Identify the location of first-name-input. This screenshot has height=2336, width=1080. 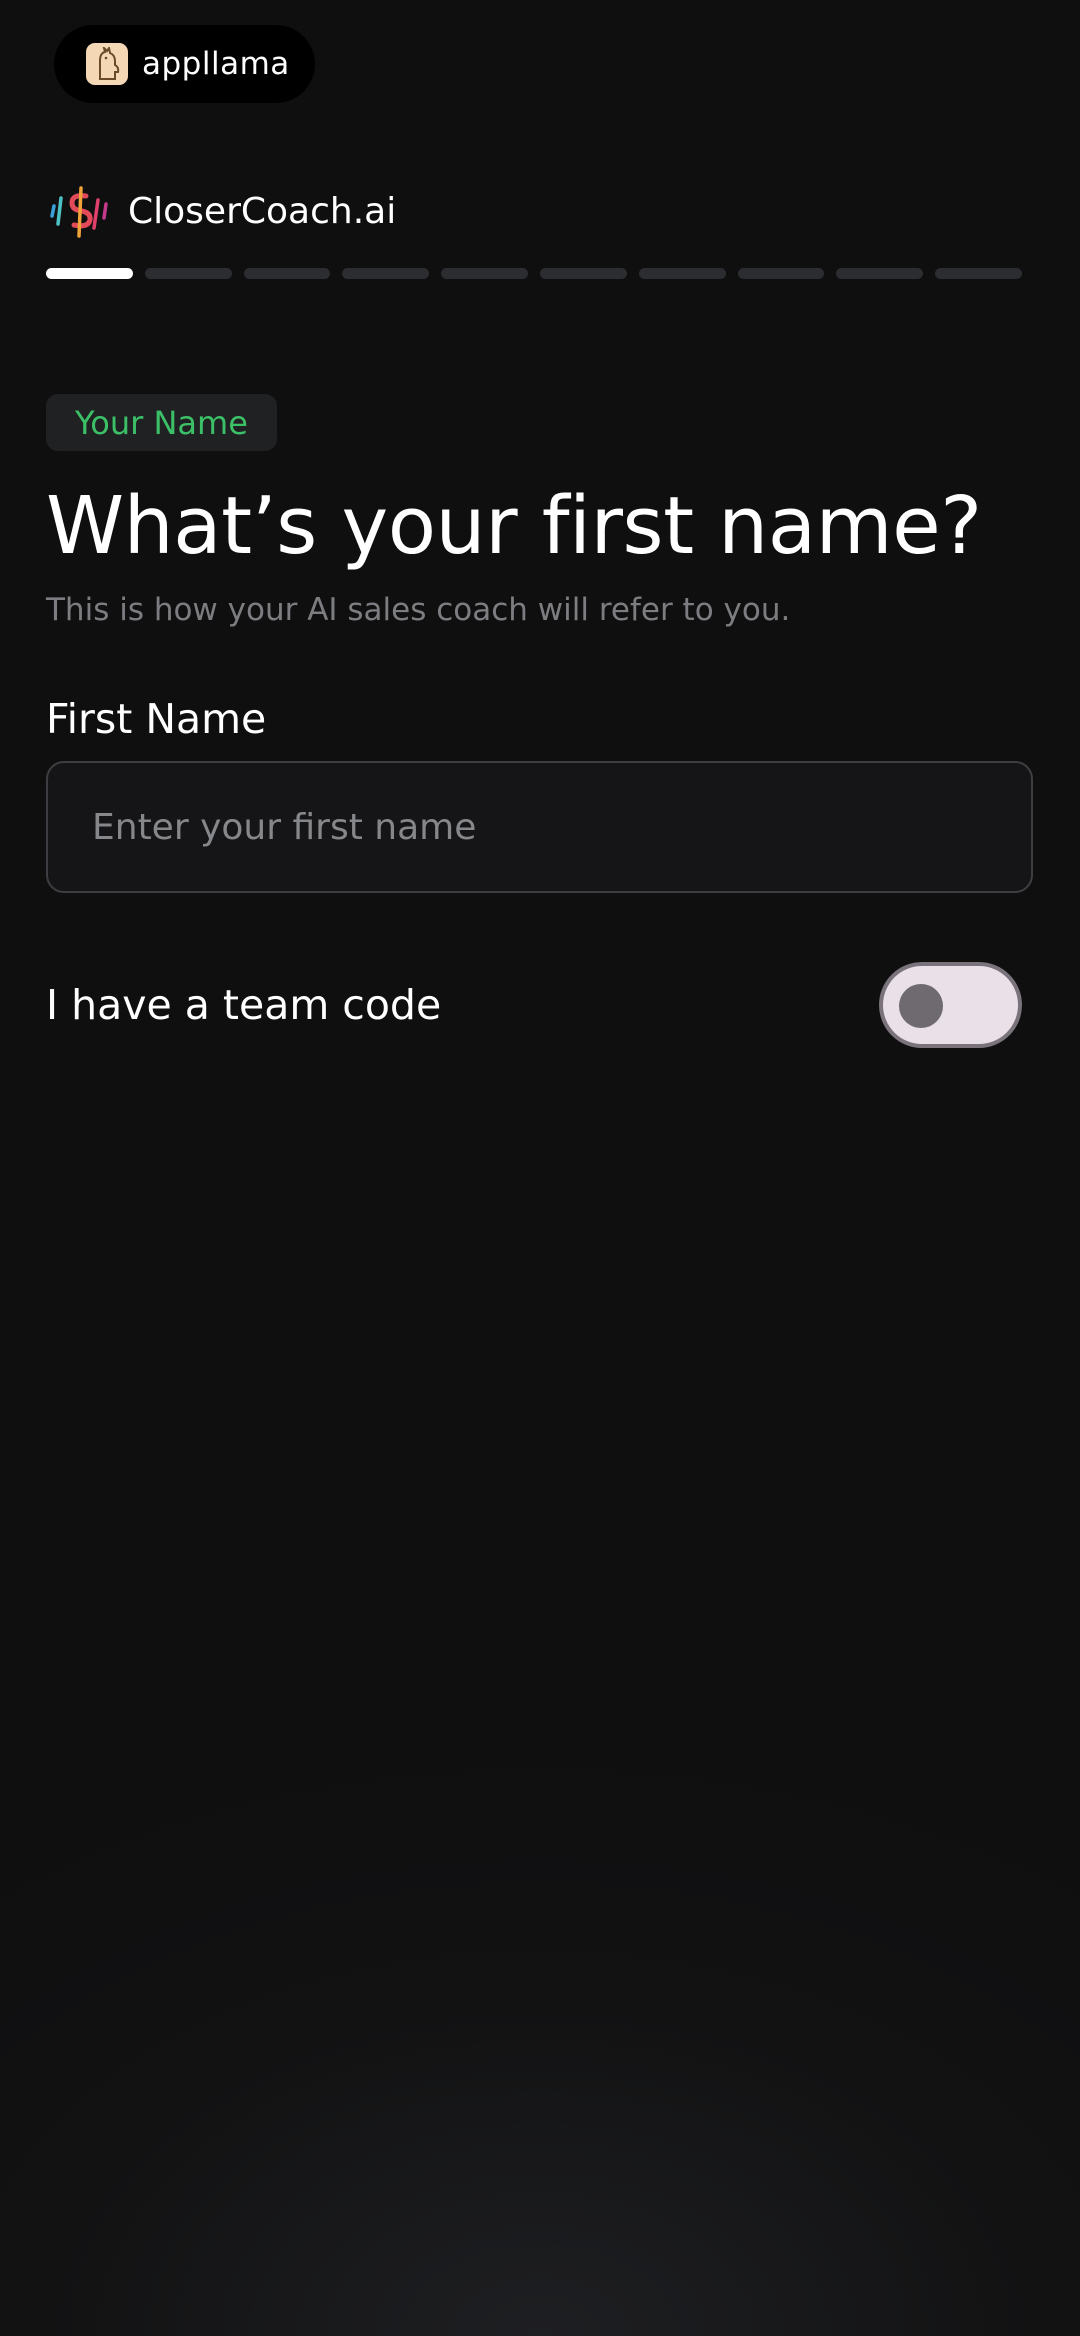
(539, 827).